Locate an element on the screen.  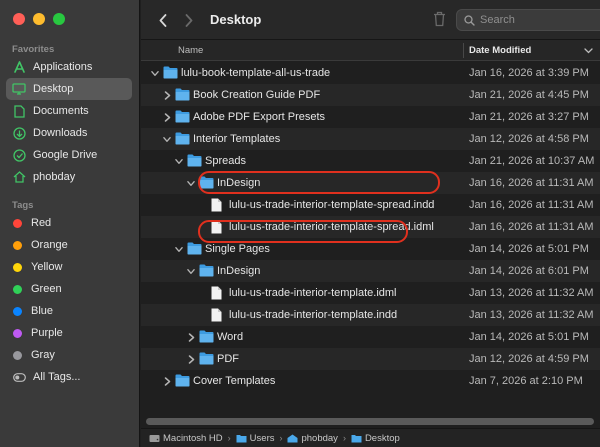
folder-row: Cover Templates Jan 7, 2026 at 2:10 PM is located at coordinates (370, 381).